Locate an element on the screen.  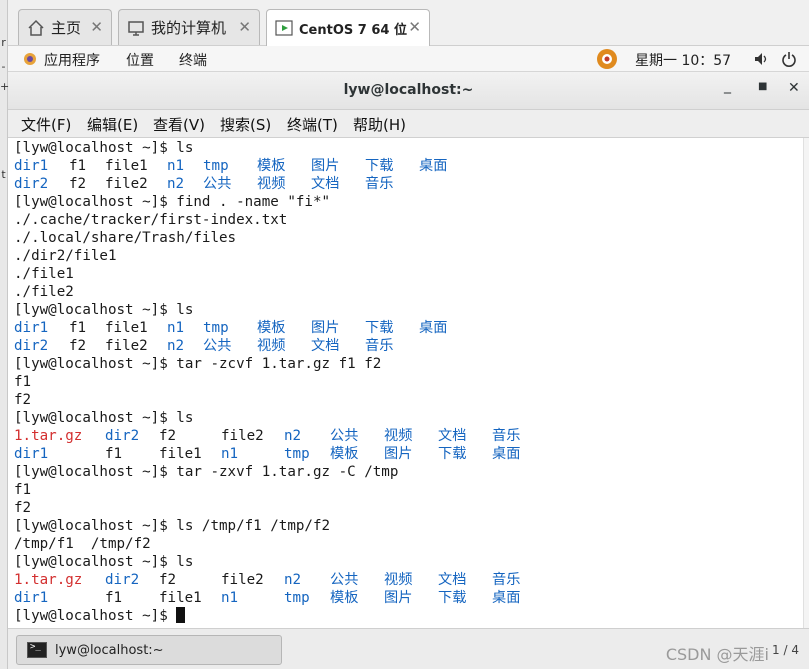
terminal-line: ./dir2/file1 is located at coordinates (65, 256).